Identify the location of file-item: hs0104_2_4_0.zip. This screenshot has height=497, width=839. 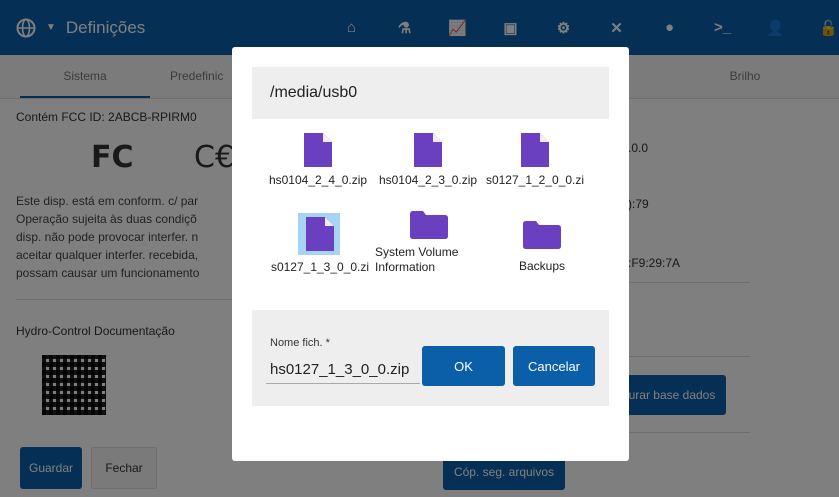
(318, 160).